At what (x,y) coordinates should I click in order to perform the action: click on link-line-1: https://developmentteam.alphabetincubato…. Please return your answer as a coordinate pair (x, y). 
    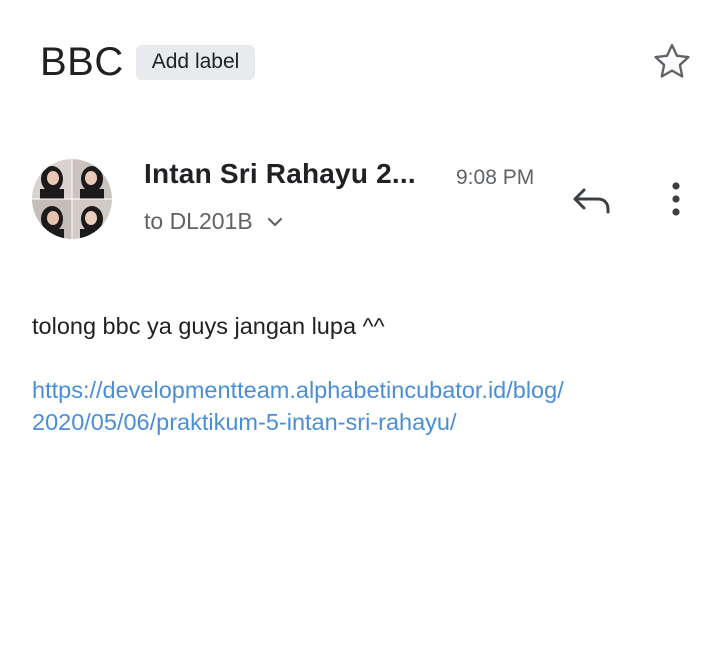
    Looking at the image, I should click on (298, 390).